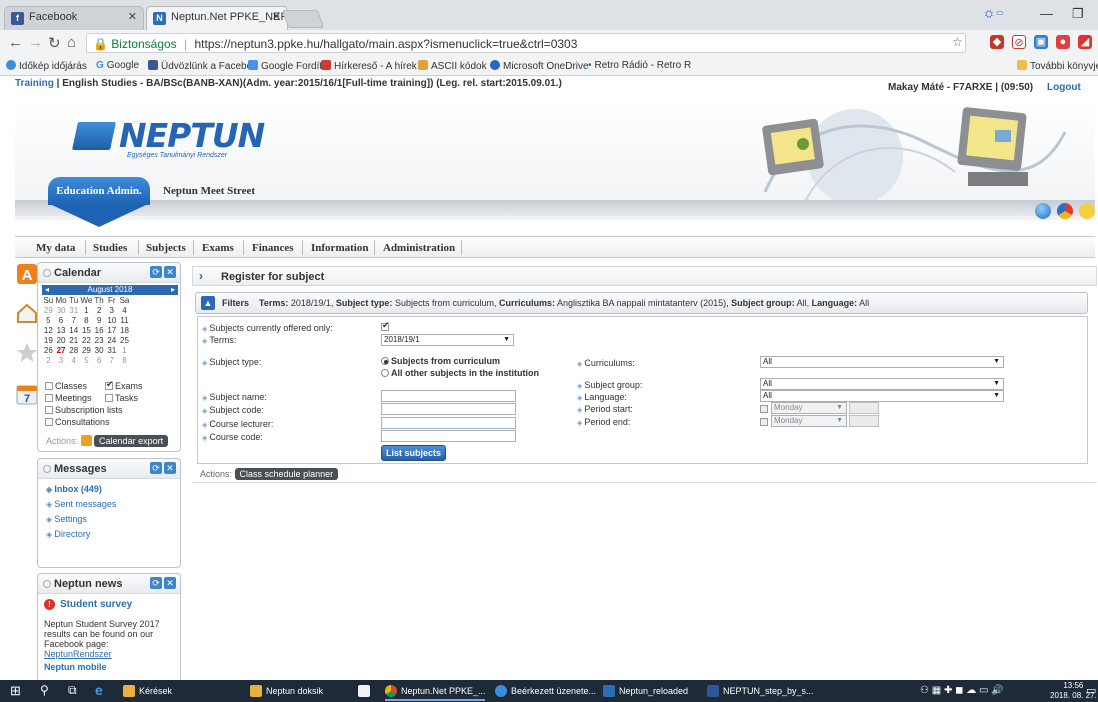 Image resolution: width=1098 pixels, height=702 pixels. I want to click on inbox-link: Inbox (449), so click(74, 489).